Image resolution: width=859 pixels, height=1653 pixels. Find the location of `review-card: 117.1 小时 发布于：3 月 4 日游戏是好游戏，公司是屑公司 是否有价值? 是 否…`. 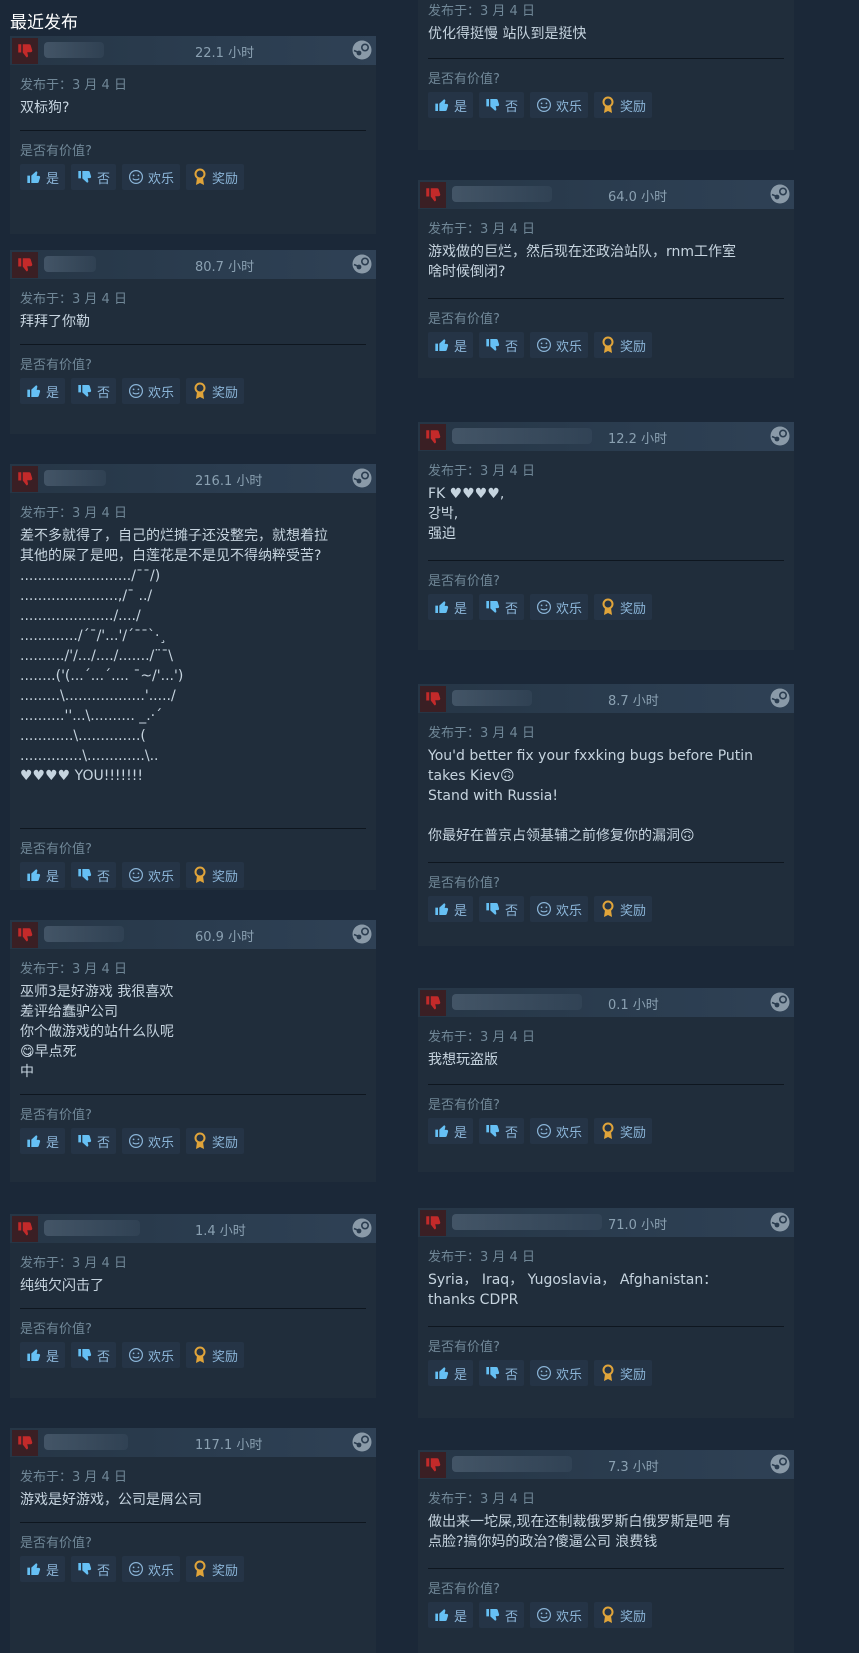

review-card: 117.1 小时 发布于：3 月 4 日游戏是好游戏，公司是屑公司 是否有价值? 是 否… is located at coordinates (193, 1540).